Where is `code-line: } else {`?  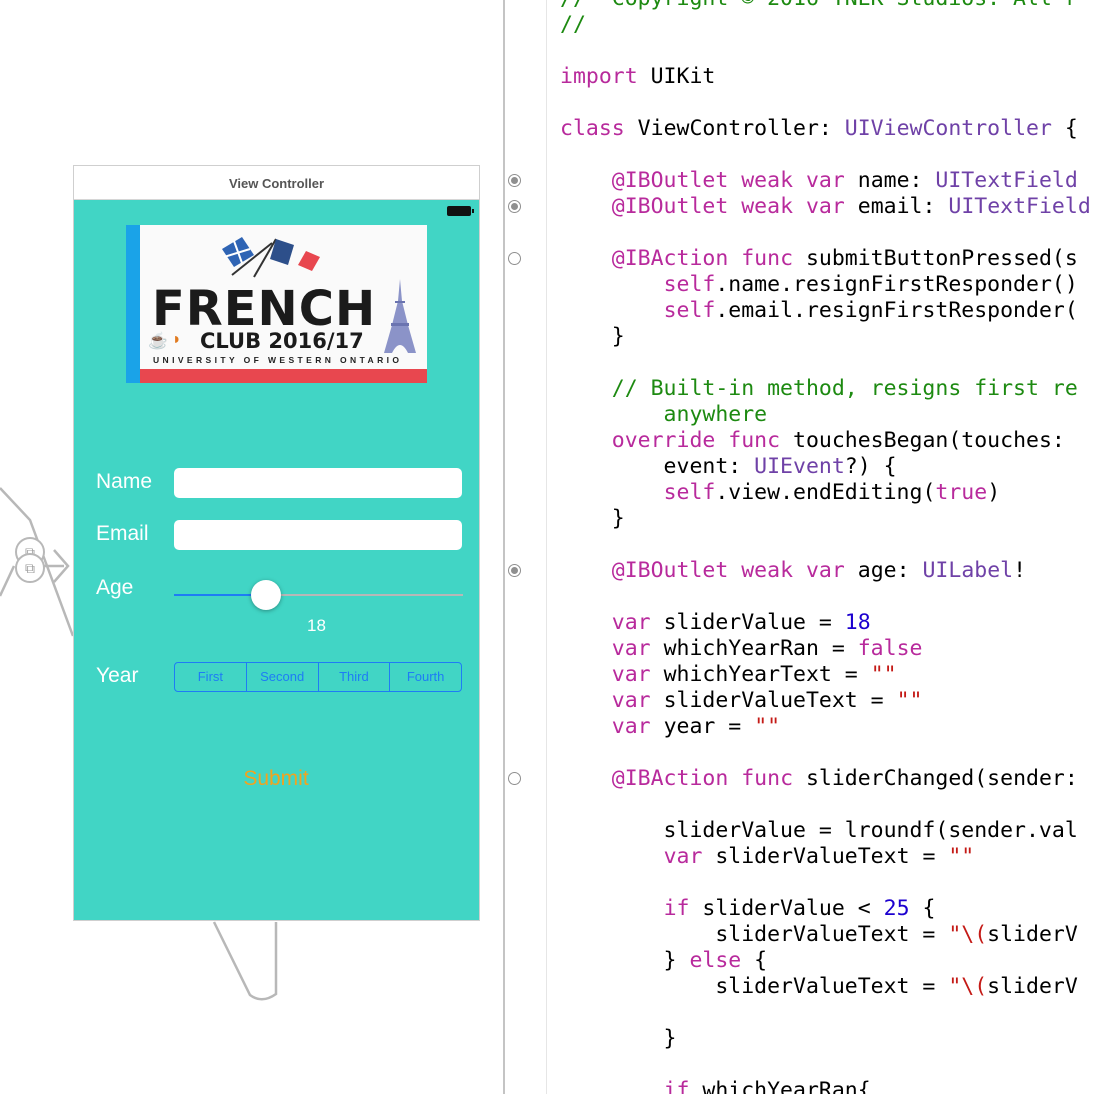 code-line: } else { is located at coordinates (664, 961).